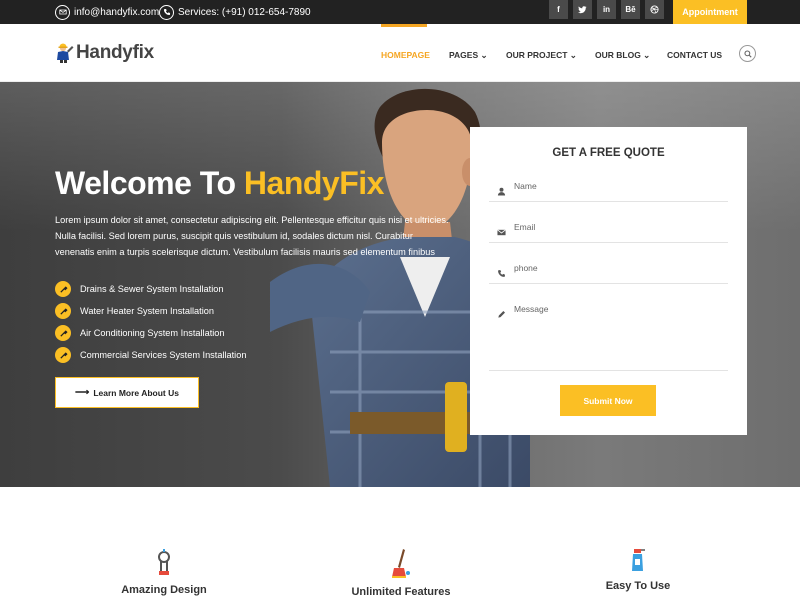 The height and width of the screenshot is (600, 800). I want to click on search-button, so click(747, 53).